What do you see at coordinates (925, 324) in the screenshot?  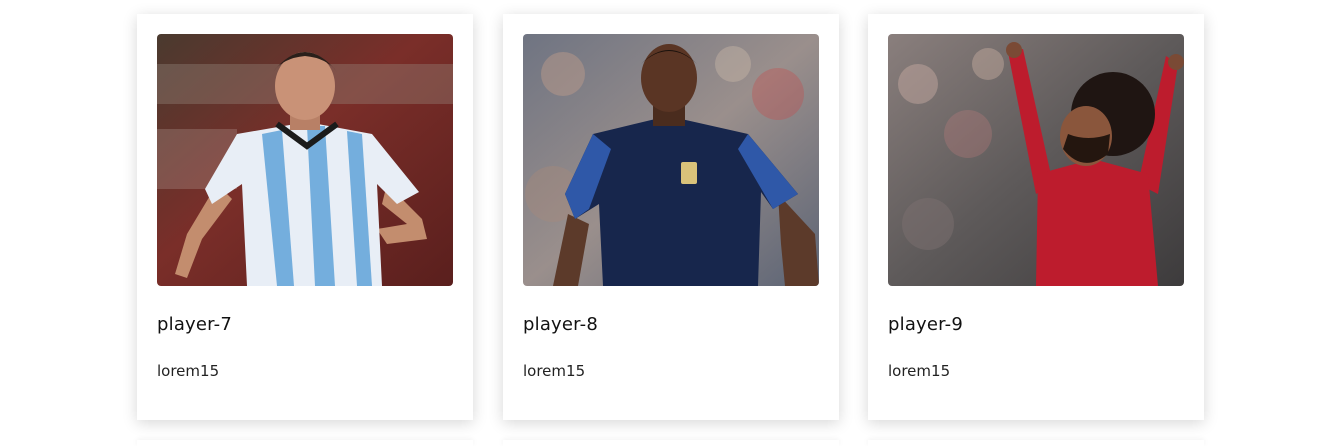 I see `player-name: player-9` at bounding box center [925, 324].